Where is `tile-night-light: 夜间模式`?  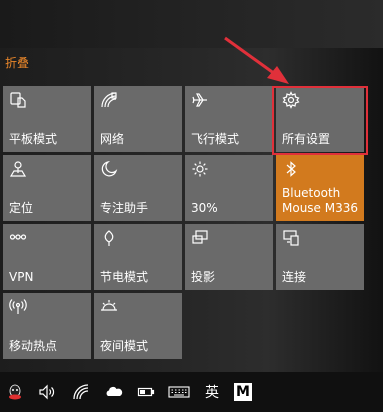 tile-night-light: 夜间模式 is located at coordinates (138, 326).